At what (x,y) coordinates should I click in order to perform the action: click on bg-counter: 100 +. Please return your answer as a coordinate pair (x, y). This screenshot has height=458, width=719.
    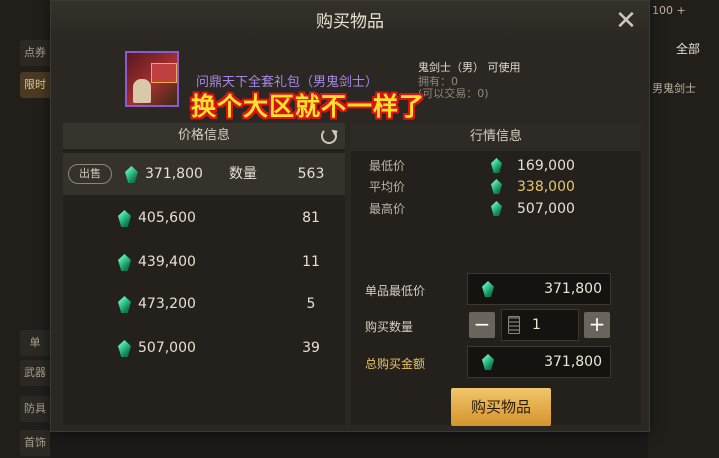
    Looking at the image, I should click on (669, 10).